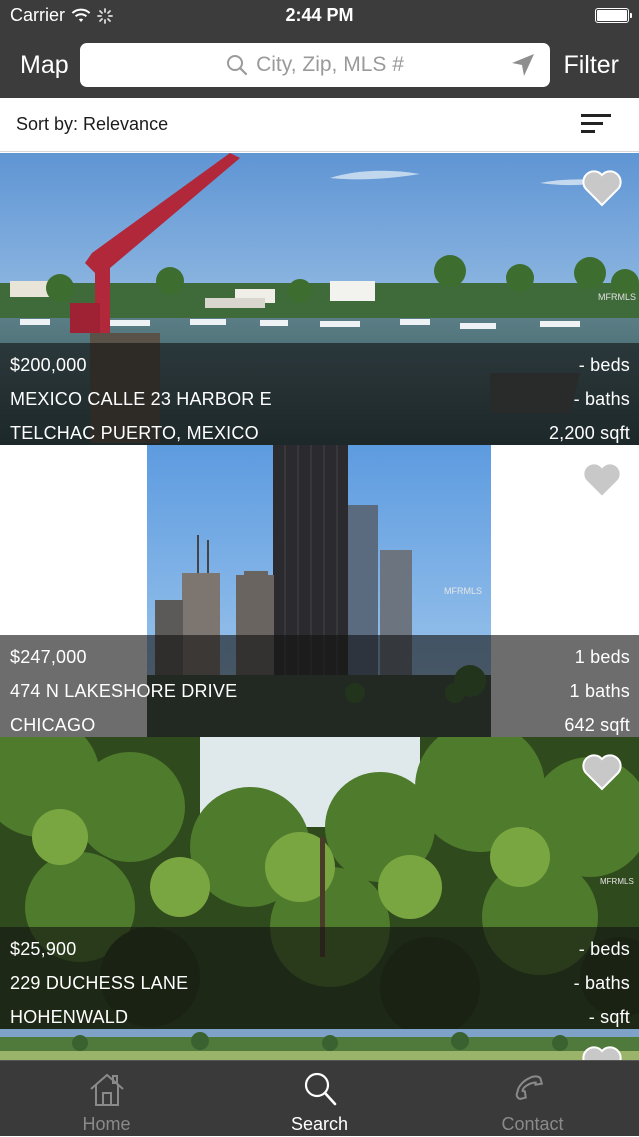 The image size is (639, 1137). I want to click on search-inner: City, Zip, MLS #, so click(315, 65).